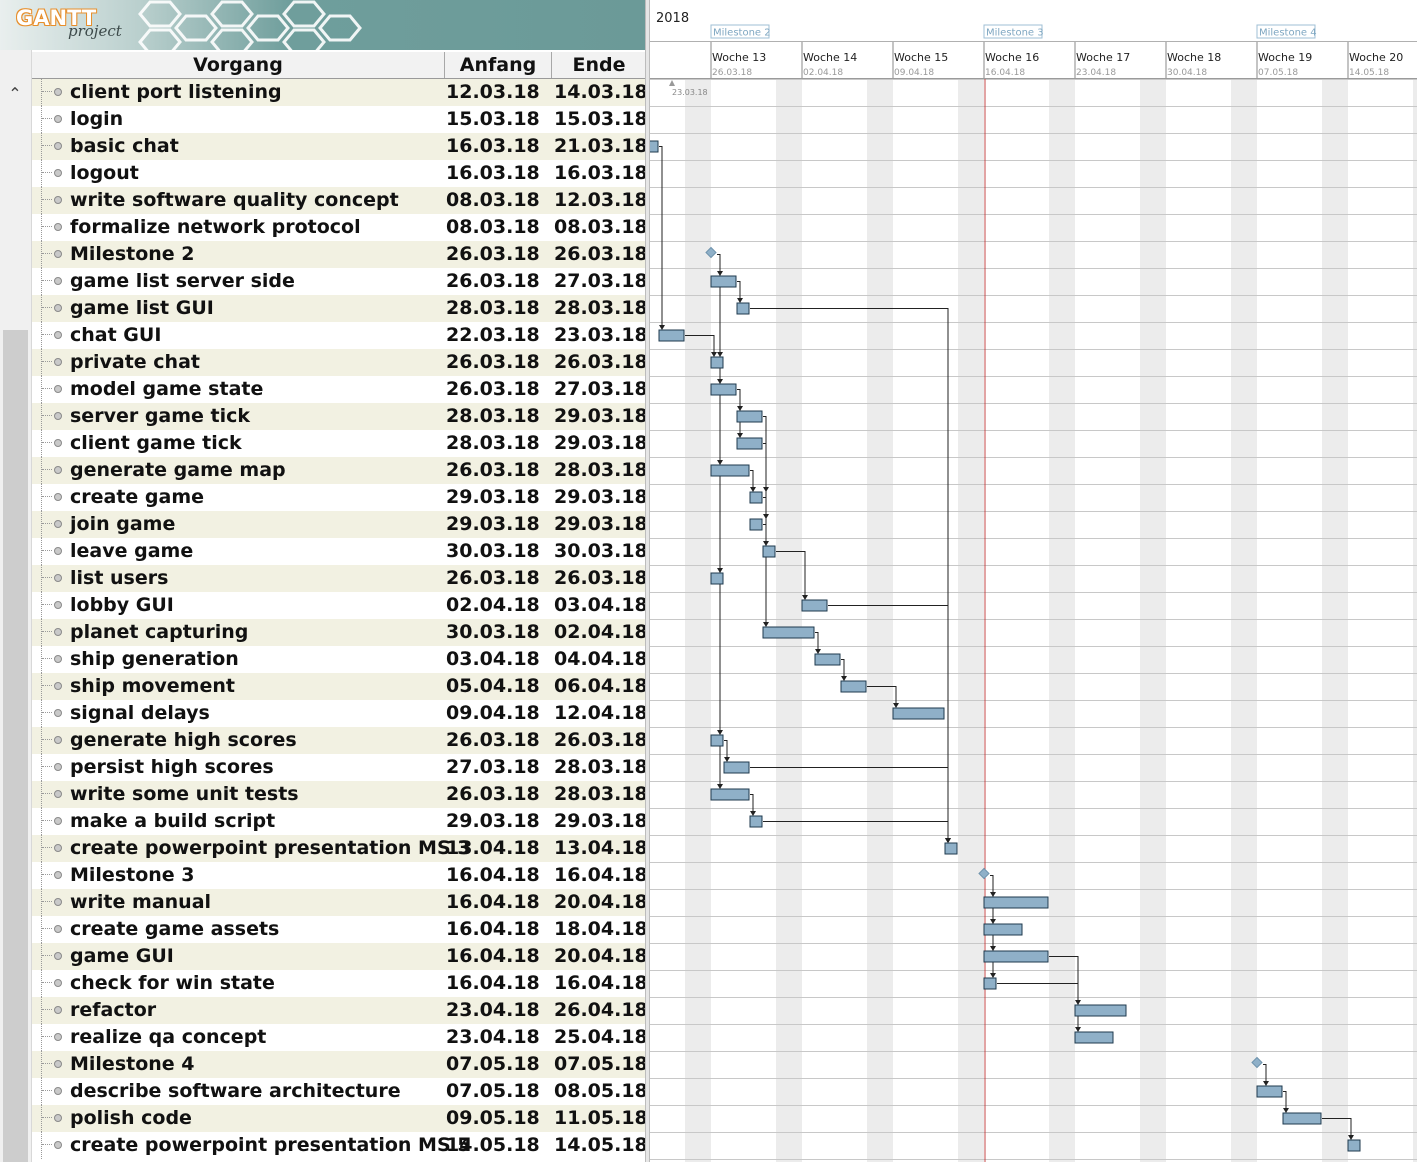 This screenshot has width=1417, height=1162. What do you see at coordinates (174, 929) in the screenshot?
I see `task-name: create game assets` at bounding box center [174, 929].